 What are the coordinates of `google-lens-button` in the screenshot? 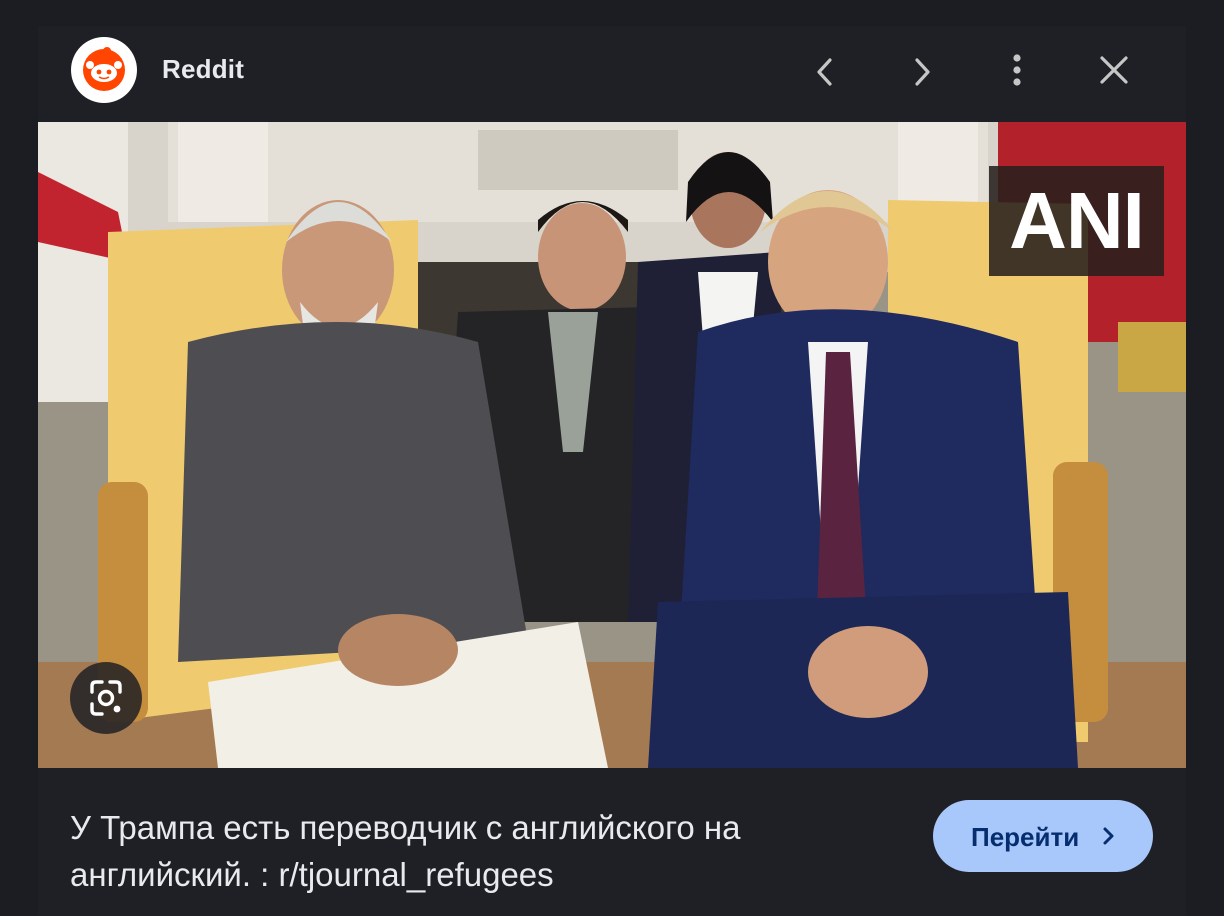 It's located at (106, 698).